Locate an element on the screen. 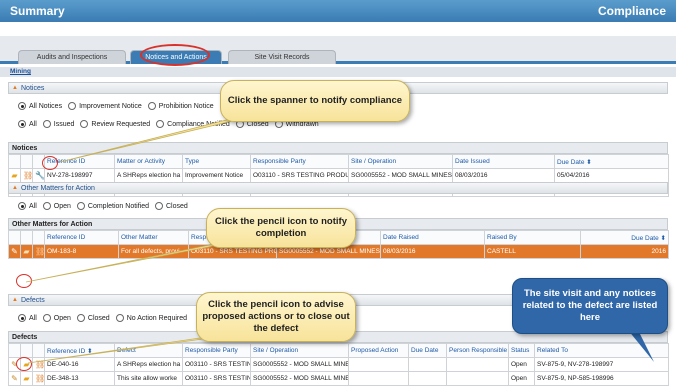 This screenshot has height=388, width=676. radio-no-action is located at coordinates (119, 318).